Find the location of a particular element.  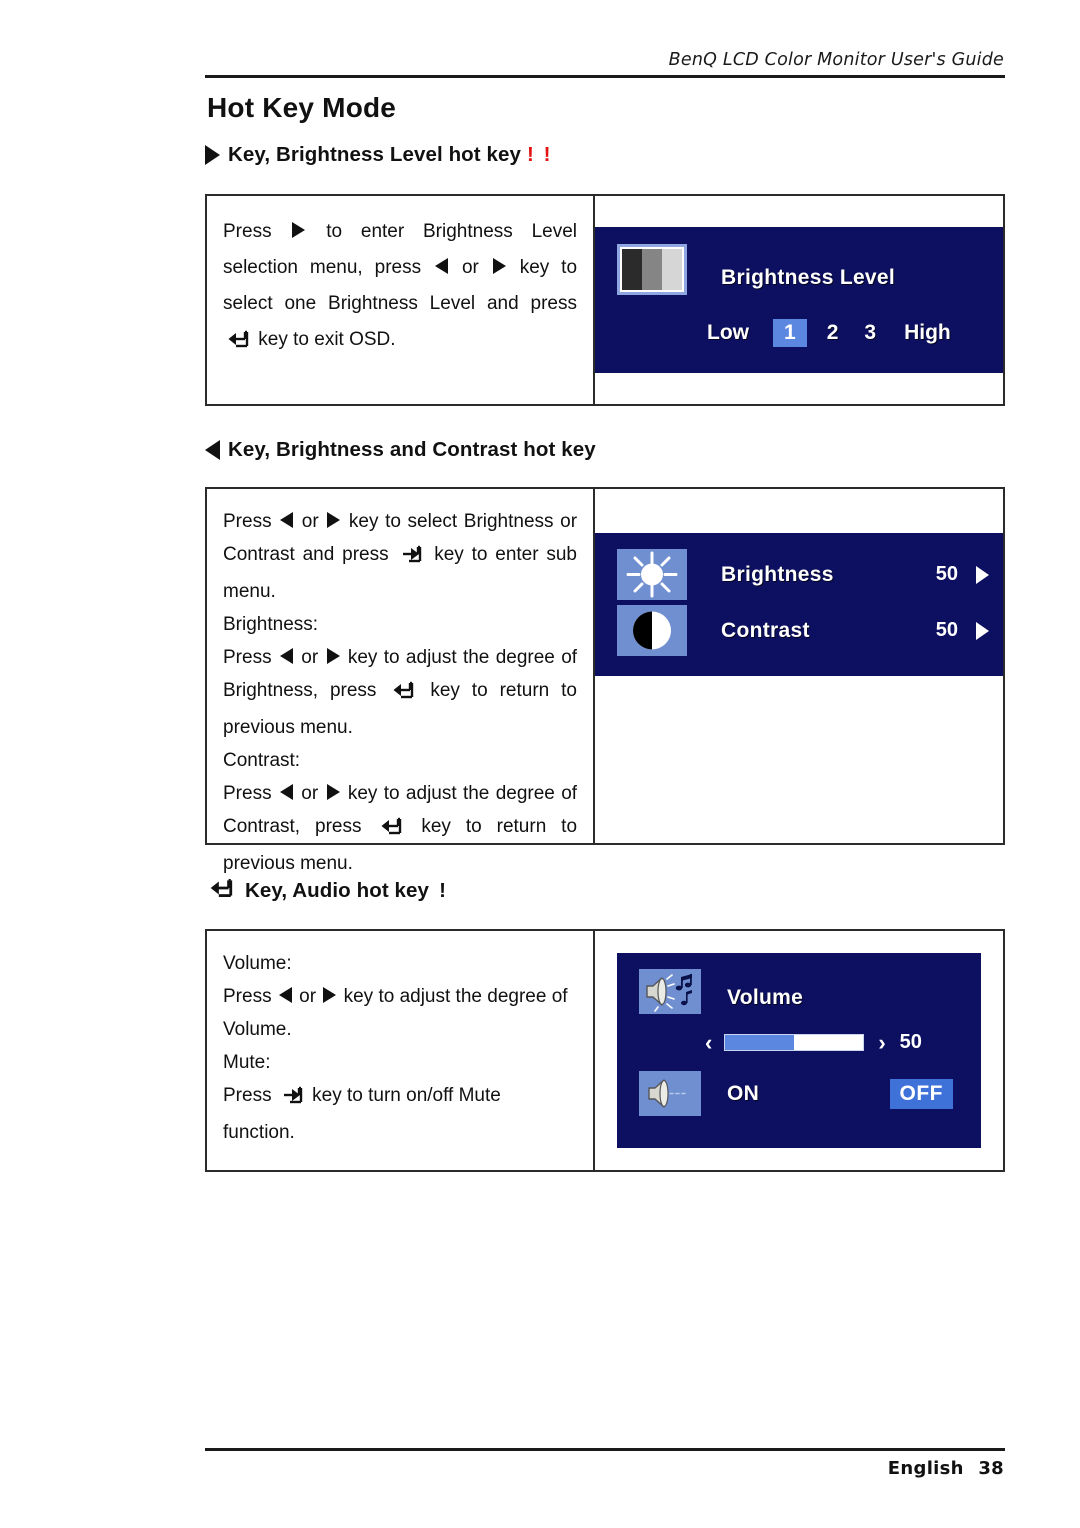

table-cell-osd-brightness-level: Brightness Level Low 1 2 3 High is located at coordinates (799, 300).